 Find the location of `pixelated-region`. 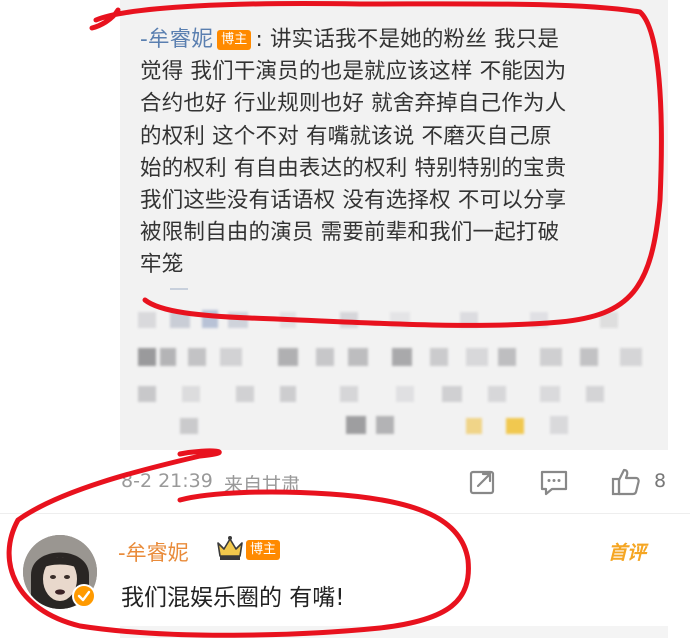

pixelated-region is located at coordinates (390, 372).